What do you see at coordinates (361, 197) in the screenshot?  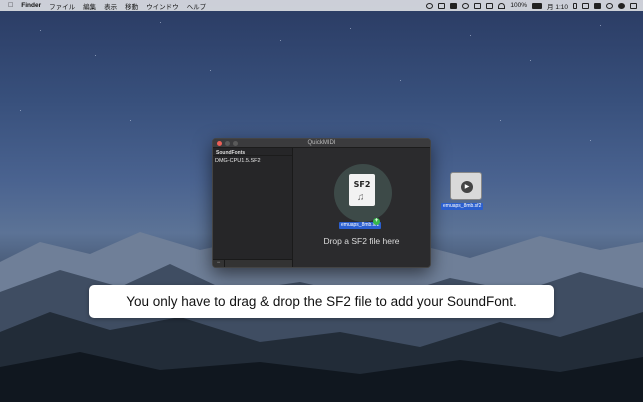 I see `music-note-icon: ♫` at bounding box center [361, 197].